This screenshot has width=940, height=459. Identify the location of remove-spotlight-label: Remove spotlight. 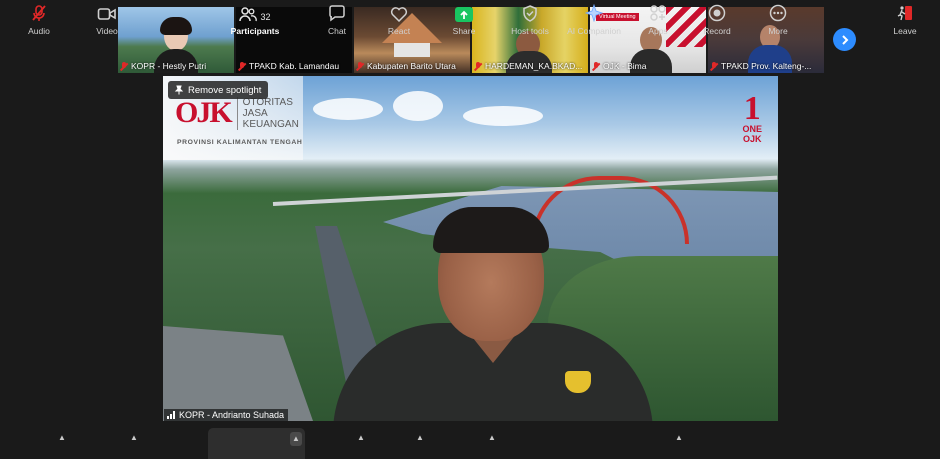
(225, 90).